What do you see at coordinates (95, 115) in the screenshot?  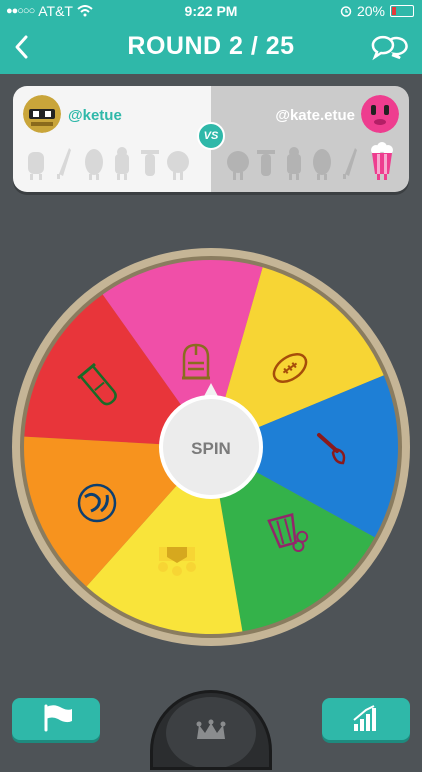 I see `left-username: @ketue` at bounding box center [95, 115].